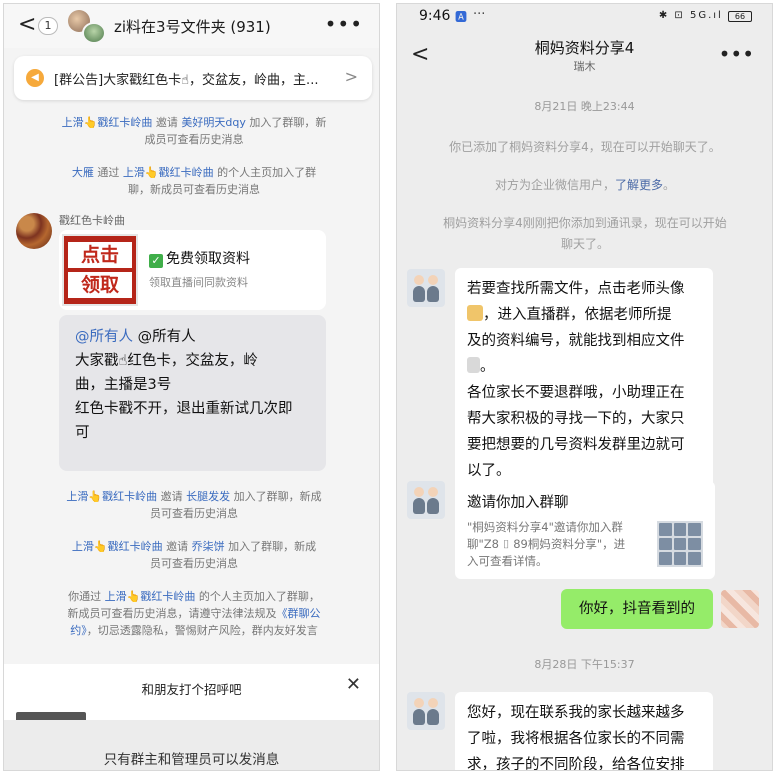 This screenshot has height=774, width=776. What do you see at coordinates (473, 365) in the screenshot?
I see `document-icon` at bounding box center [473, 365].